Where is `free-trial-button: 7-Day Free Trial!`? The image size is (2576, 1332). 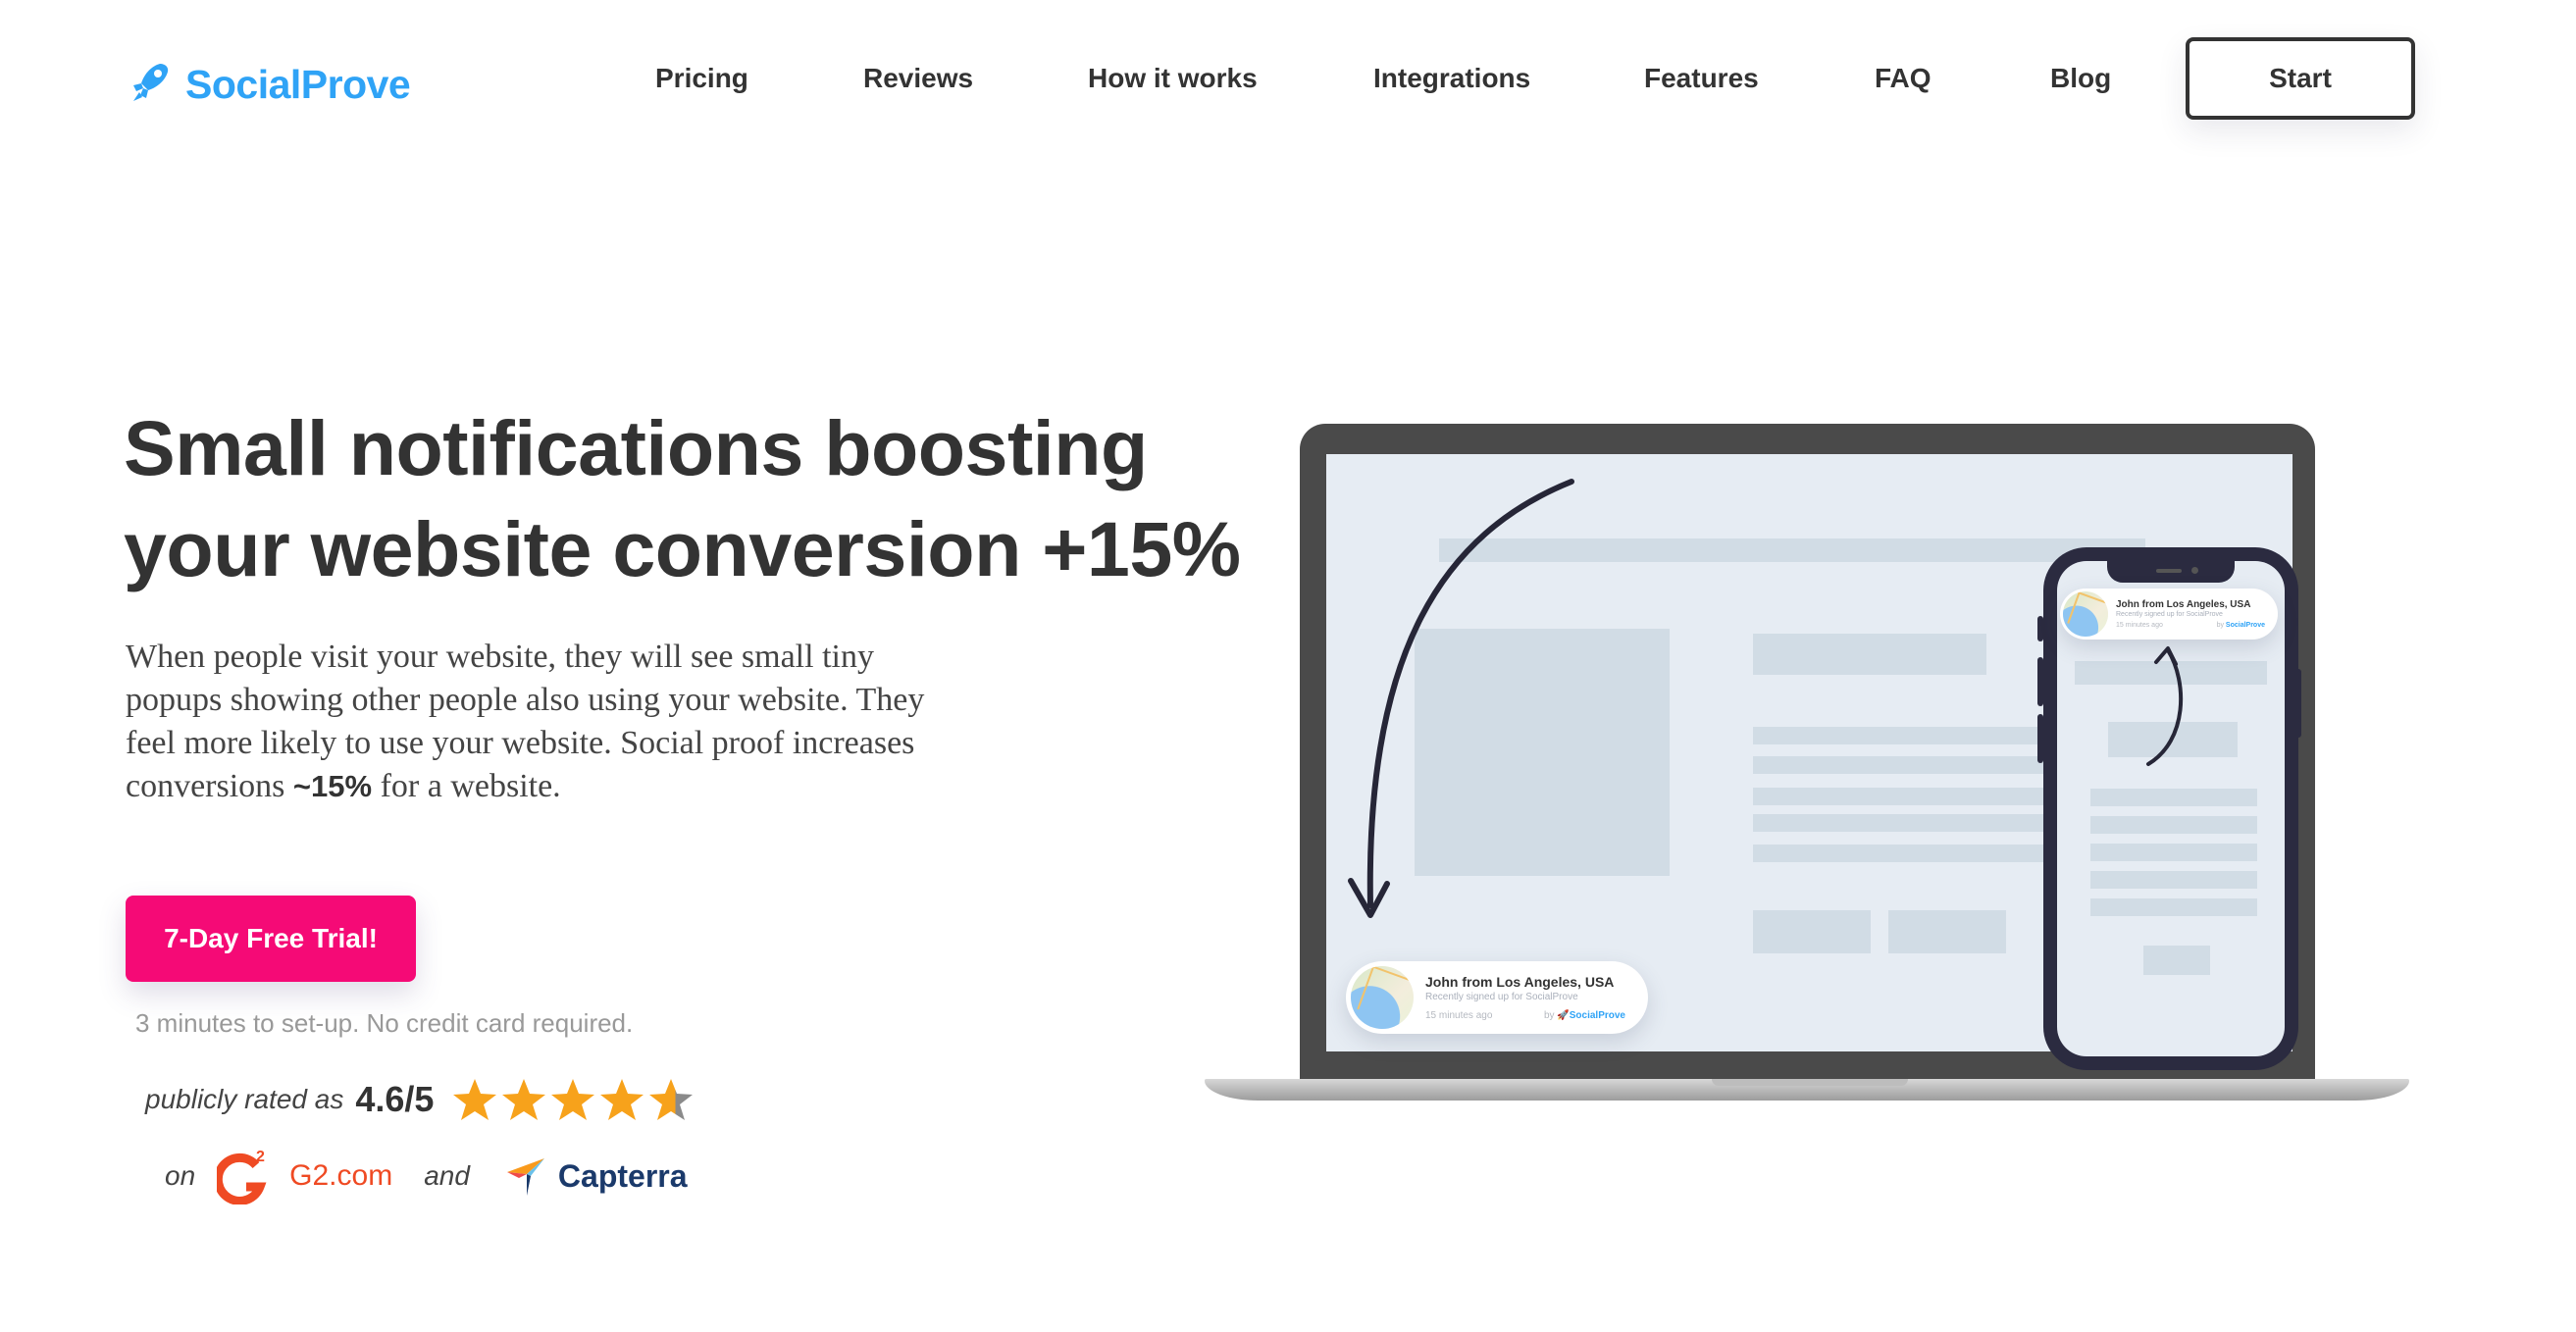
free-trial-button: 7-Day Free Trial! is located at coordinates (271, 939).